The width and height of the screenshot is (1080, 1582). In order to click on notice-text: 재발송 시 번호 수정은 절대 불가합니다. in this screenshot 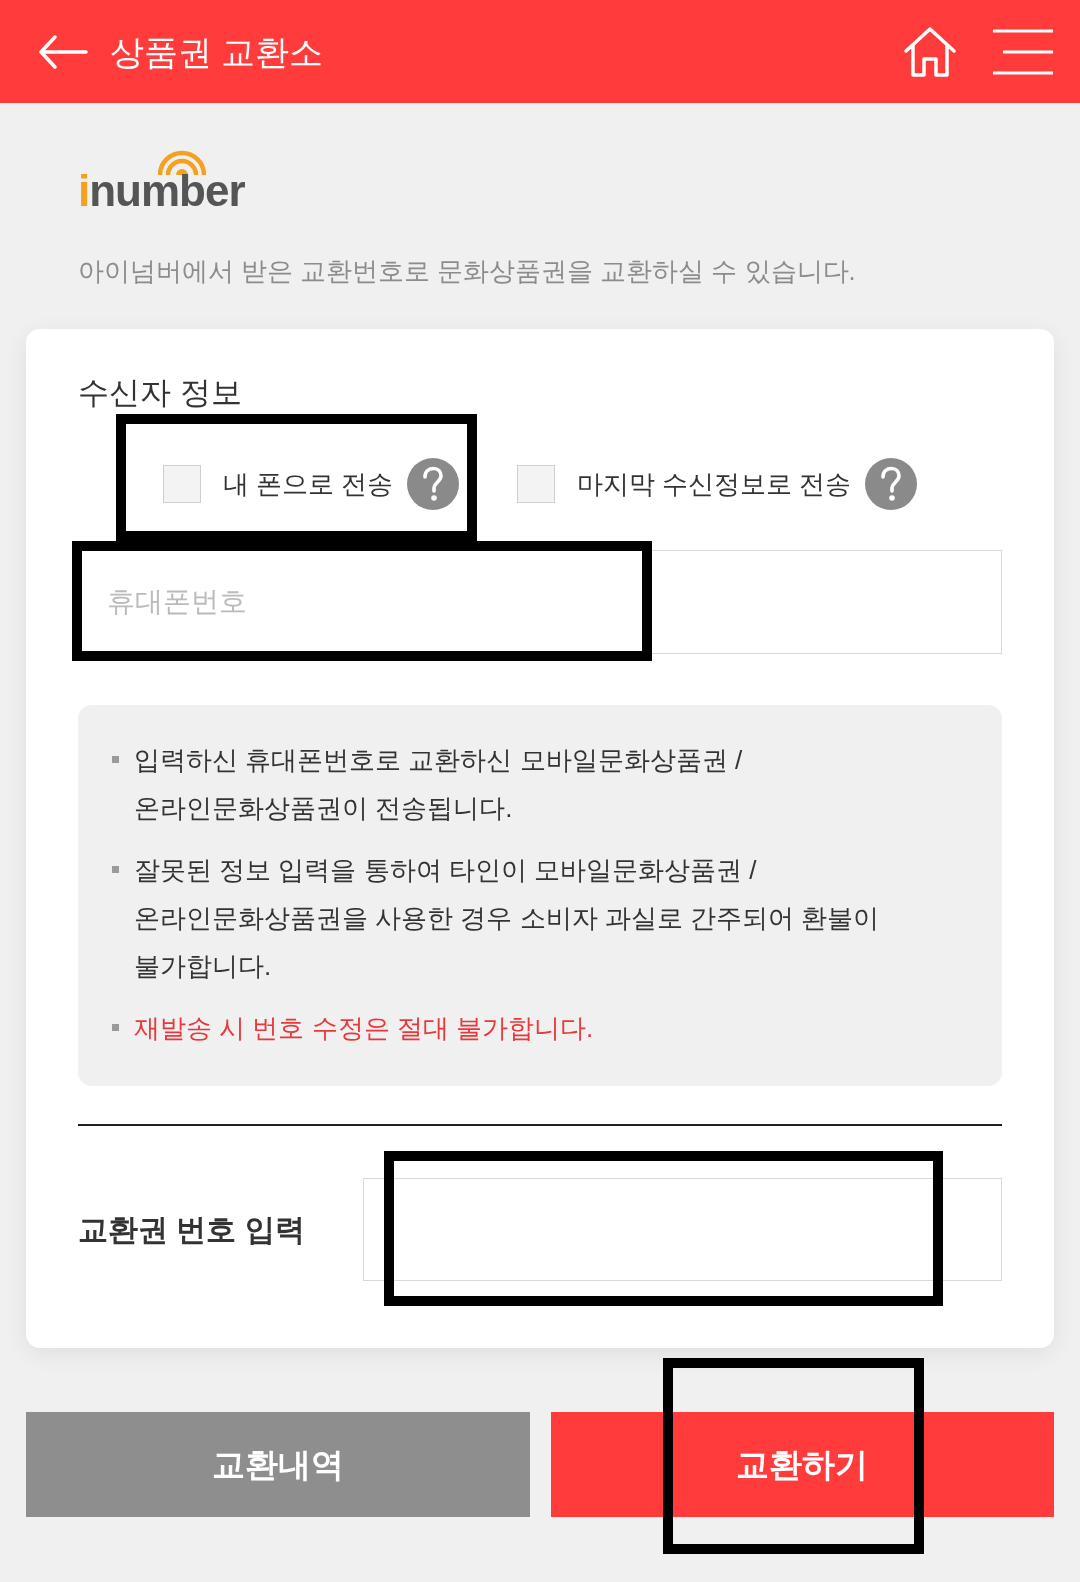, I will do `click(364, 1028)`.